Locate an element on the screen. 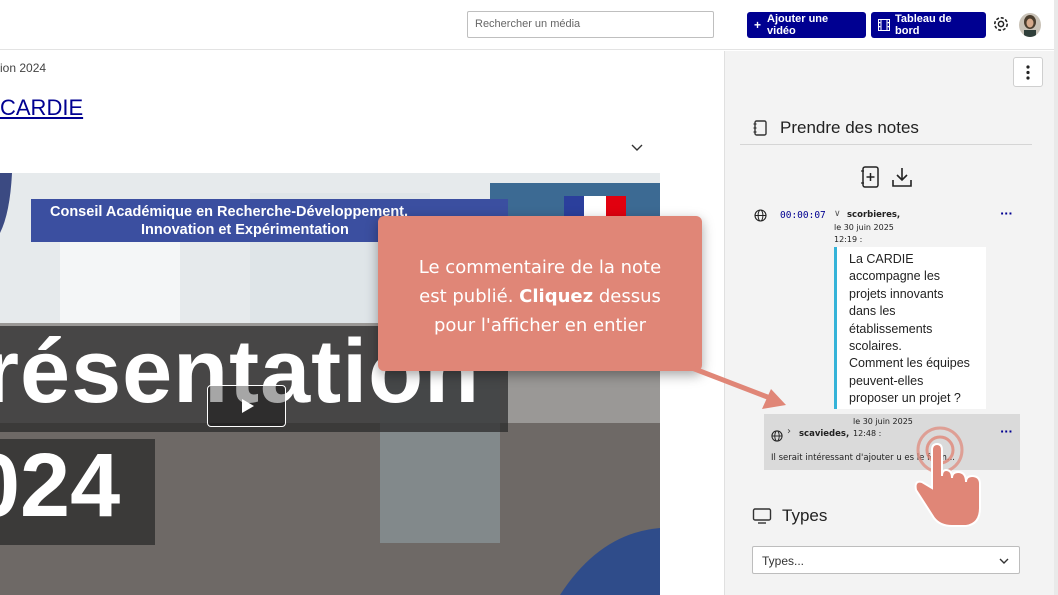 Image resolution: width=1058 pixels, height=595 pixels. note-date: le 30 juin 2025 is located at coordinates (864, 227).